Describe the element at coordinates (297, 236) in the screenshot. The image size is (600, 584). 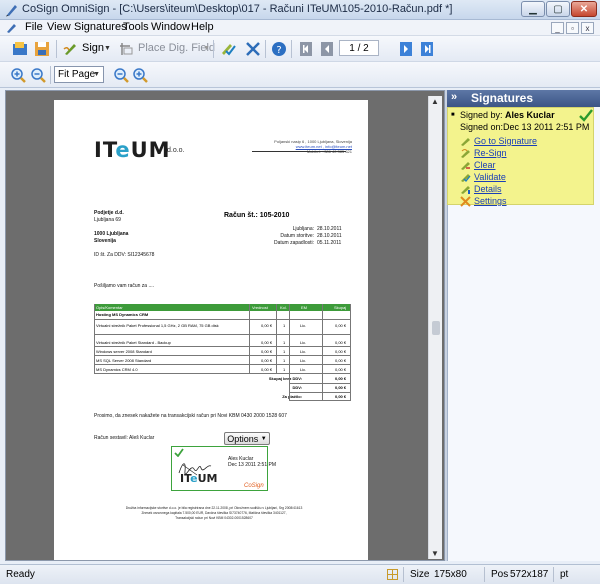
I see `service-date-label: Datum storitve:` at that location.